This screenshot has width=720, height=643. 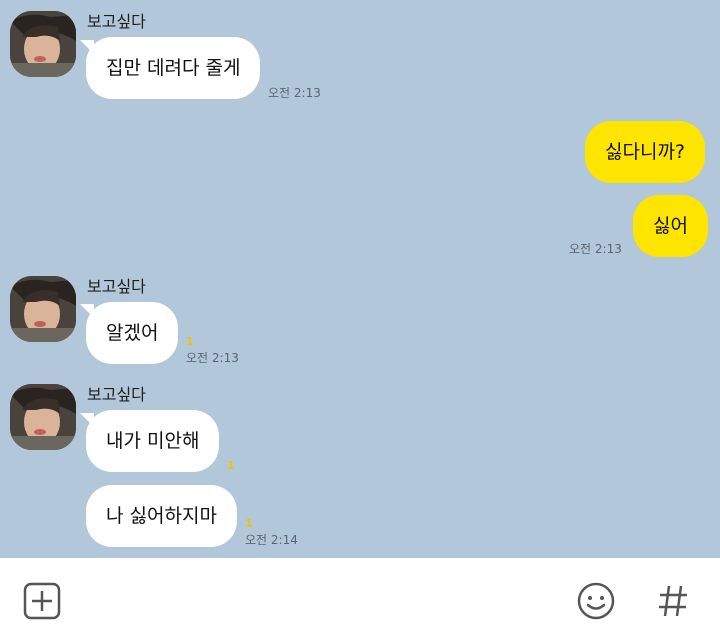 I want to click on message-bubble-outgoing: 싫어, so click(x=670, y=226).